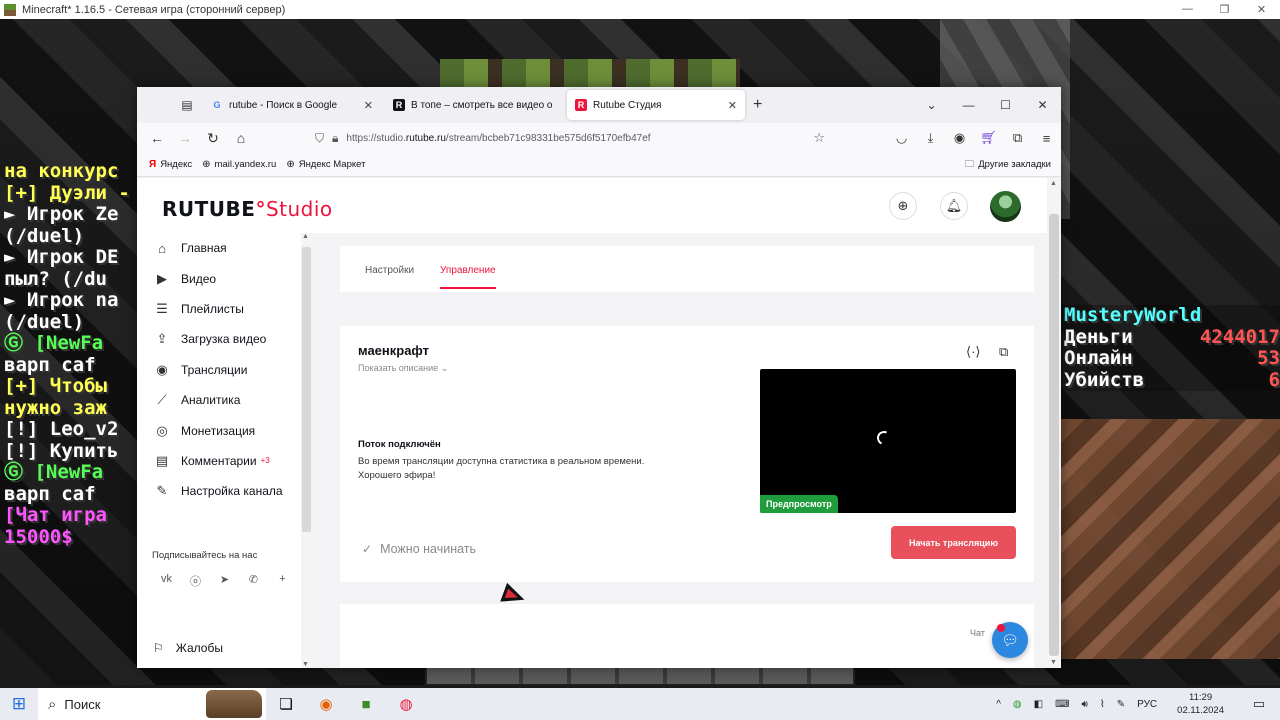 This screenshot has width=1280, height=720. What do you see at coordinates (224, 491) in the screenshot?
I see `sidebar-item-channel-settings: ✎ Настройка канала` at bounding box center [224, 491].